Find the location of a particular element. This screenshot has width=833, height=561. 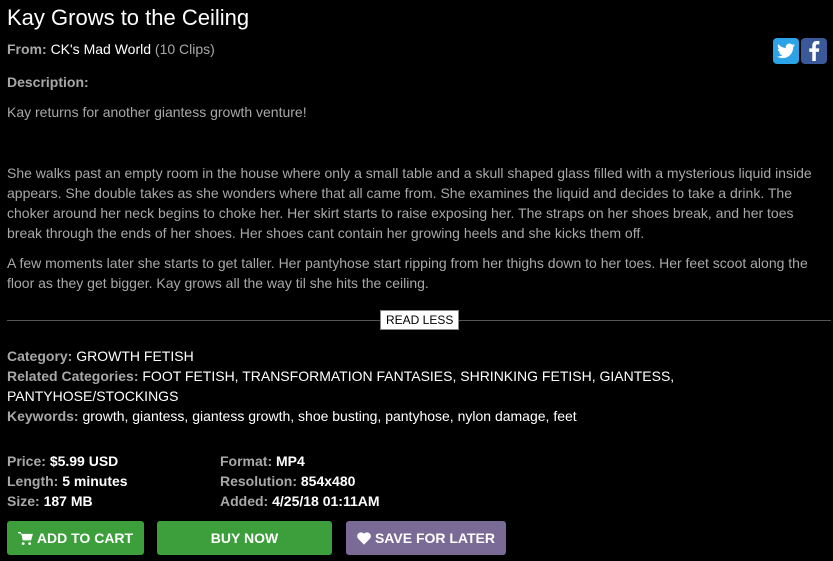

social-share is located at coordinates (800, 51).